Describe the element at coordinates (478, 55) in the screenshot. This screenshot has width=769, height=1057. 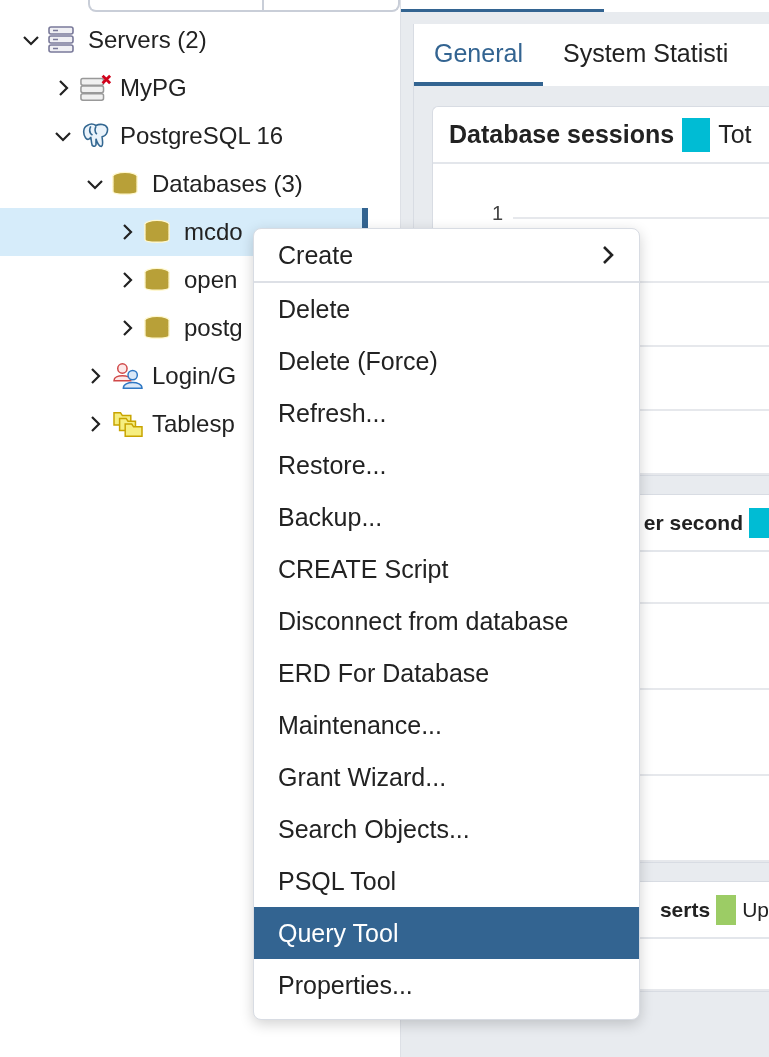
I see `dashboard-tab: General` at that location.